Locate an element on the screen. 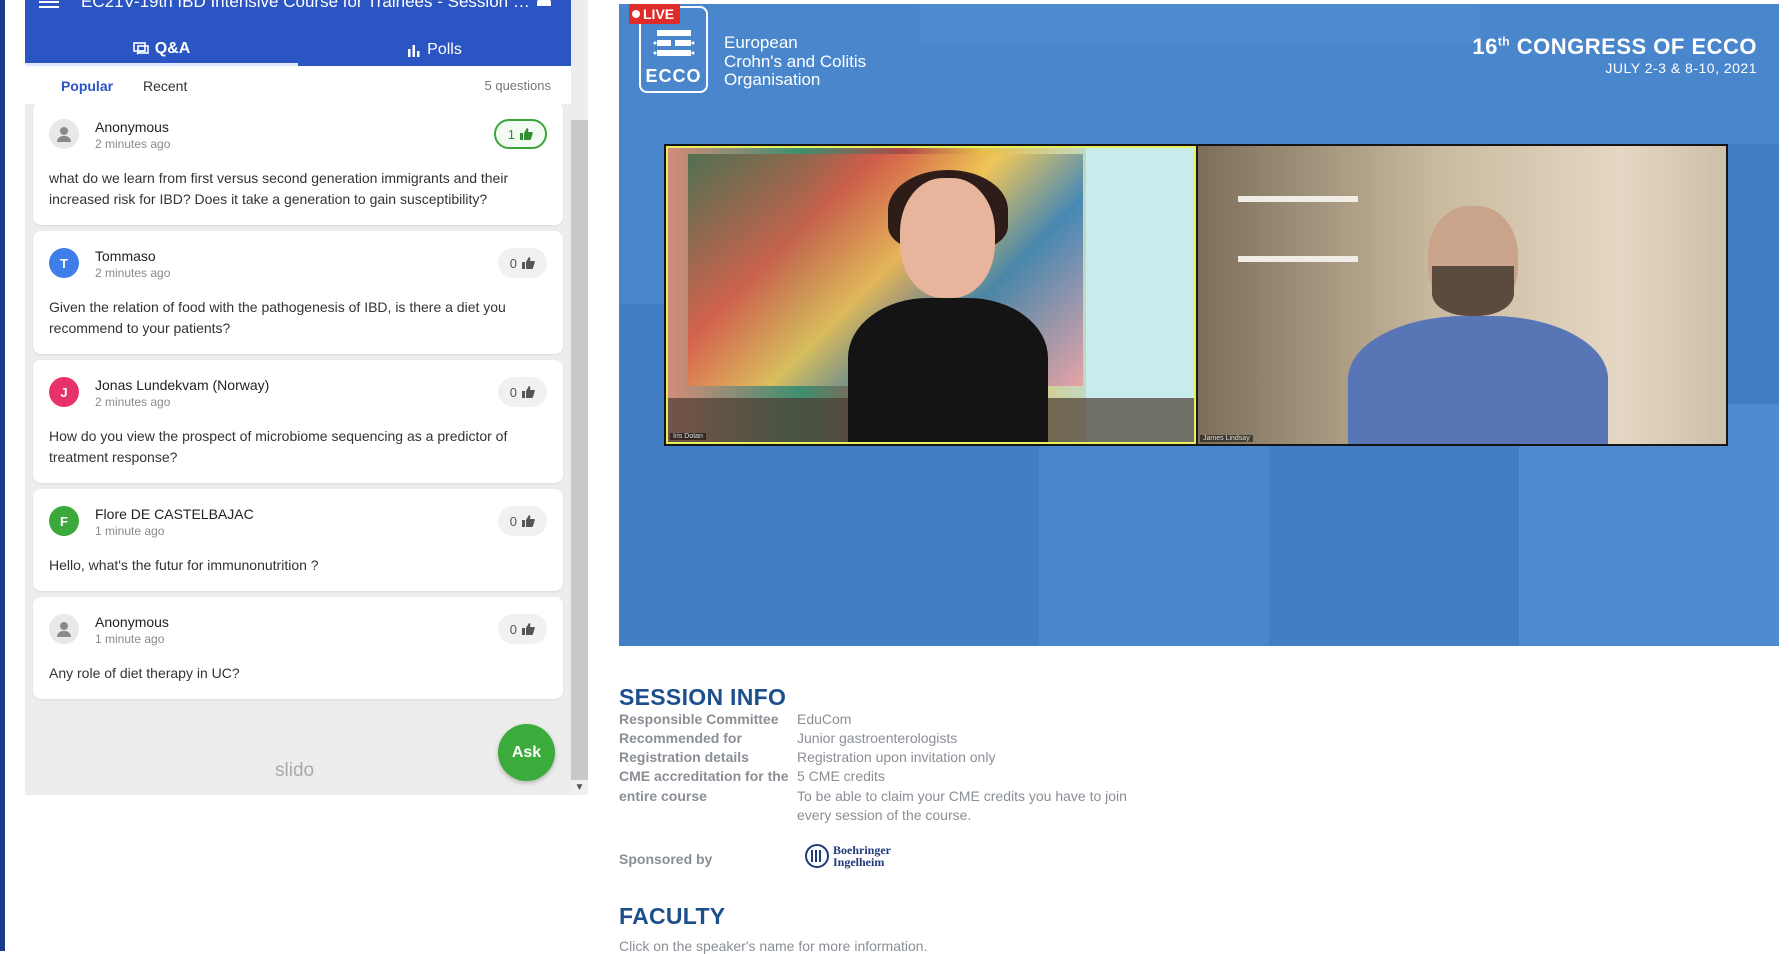 The width and height of the screenshot is (1789, 954). question-count: 5 questions is located at coordinates (518, 85).